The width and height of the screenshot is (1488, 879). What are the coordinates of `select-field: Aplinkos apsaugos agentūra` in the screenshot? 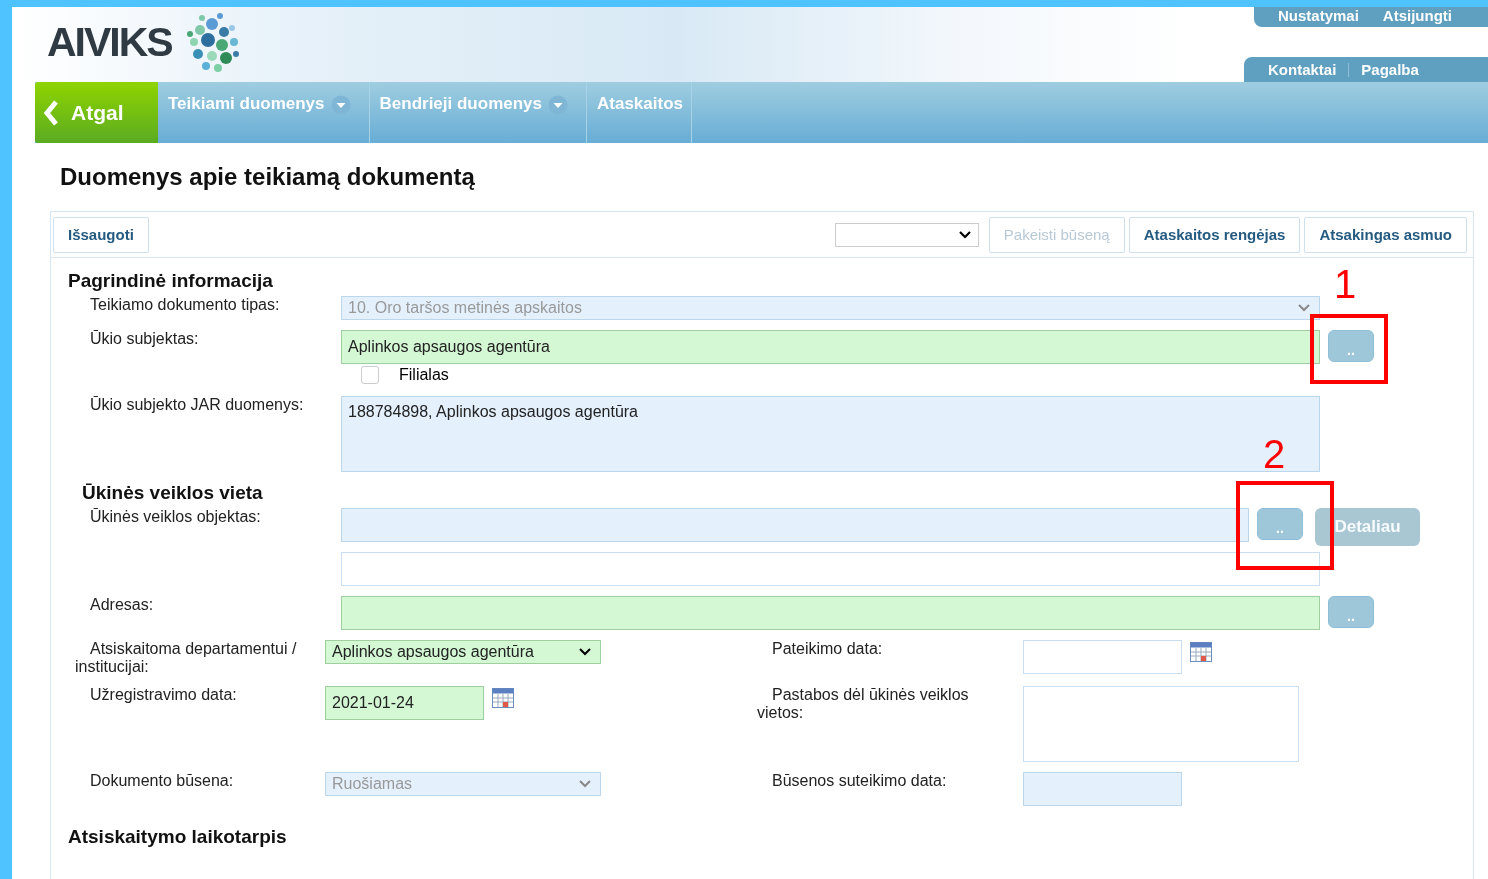 It's located at (463, 652).